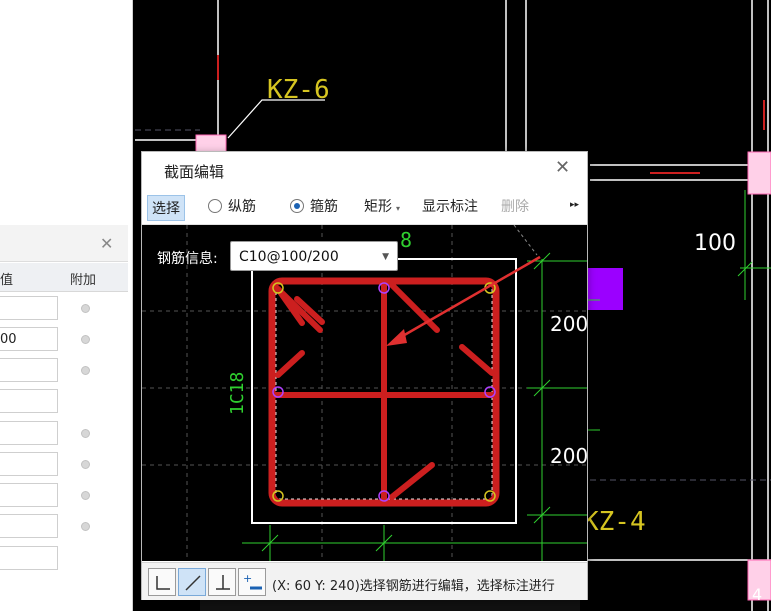 The width and height of the screenshot is (771, 611). What do you see at coordinates (568, 324) in the screenshot?
I see `dim-200-top: 200` at bounding box center [568, 324].